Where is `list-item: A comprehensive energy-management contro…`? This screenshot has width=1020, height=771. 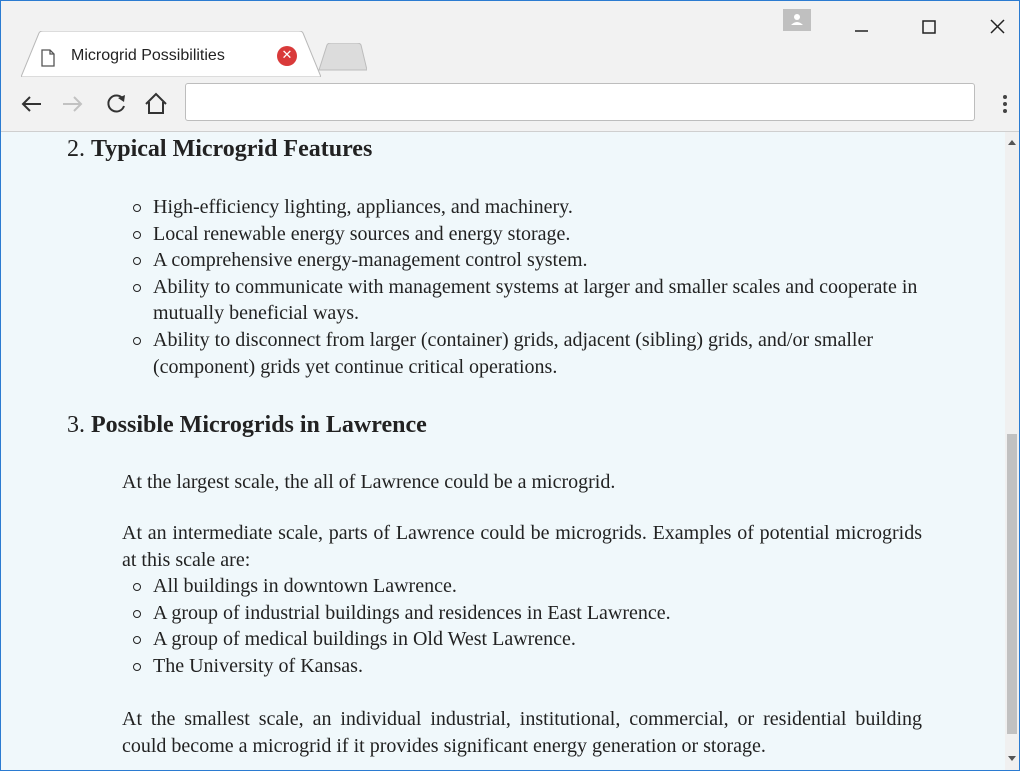
list-item: A comprehensive energy-management contro… is located at coordinates (541, 260).